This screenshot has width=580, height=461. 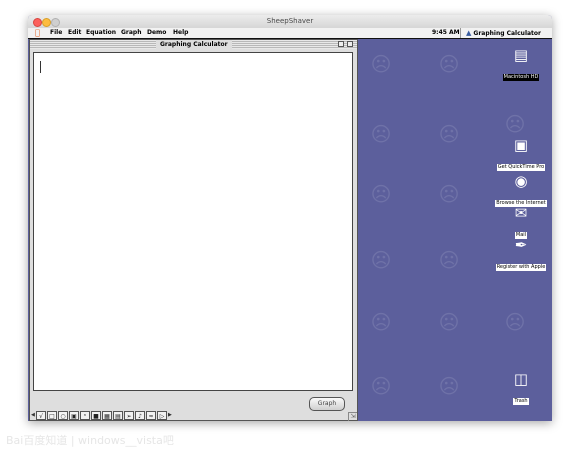 I want to click on graph-button: Graph, so click(x=327, y=404).